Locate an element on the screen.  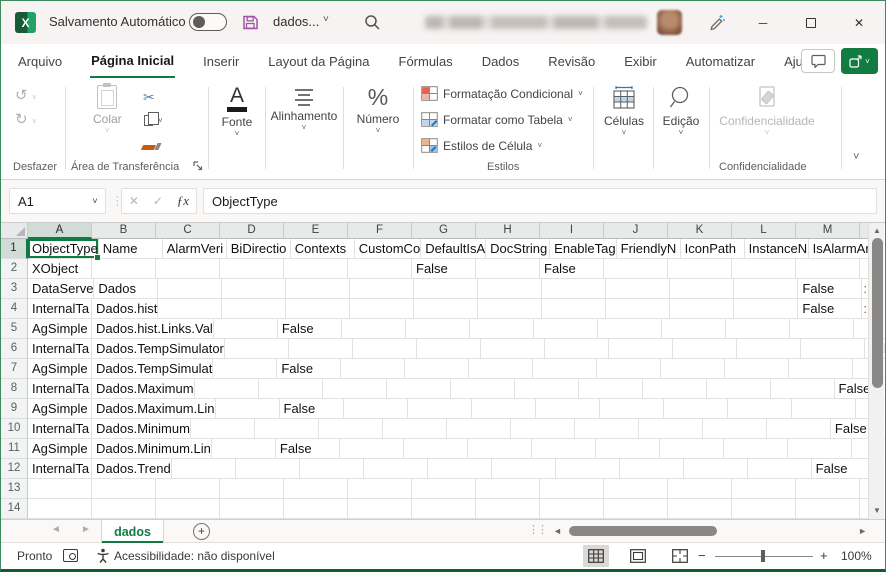
cell-A11: AgSimple is located at coordinates (60, 449).